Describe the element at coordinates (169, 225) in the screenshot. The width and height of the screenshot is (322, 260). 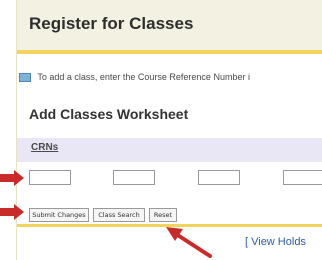
I see `bottom-accent-line` at that location.